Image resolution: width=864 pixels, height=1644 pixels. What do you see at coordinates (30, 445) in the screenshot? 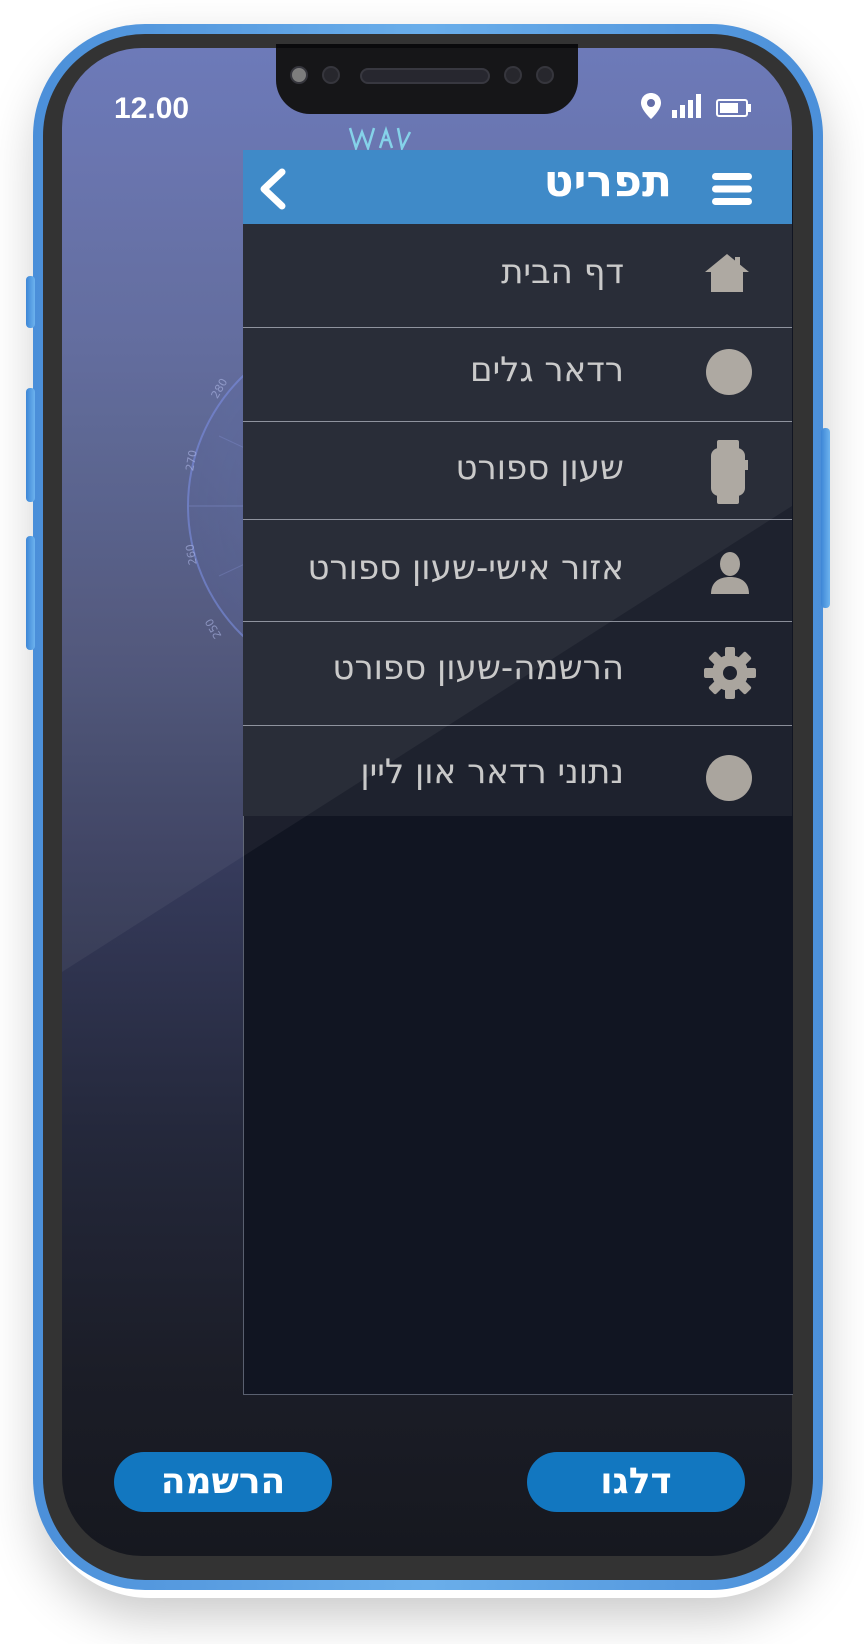
I see `volume-up-button` at bounding box center [30, 445].